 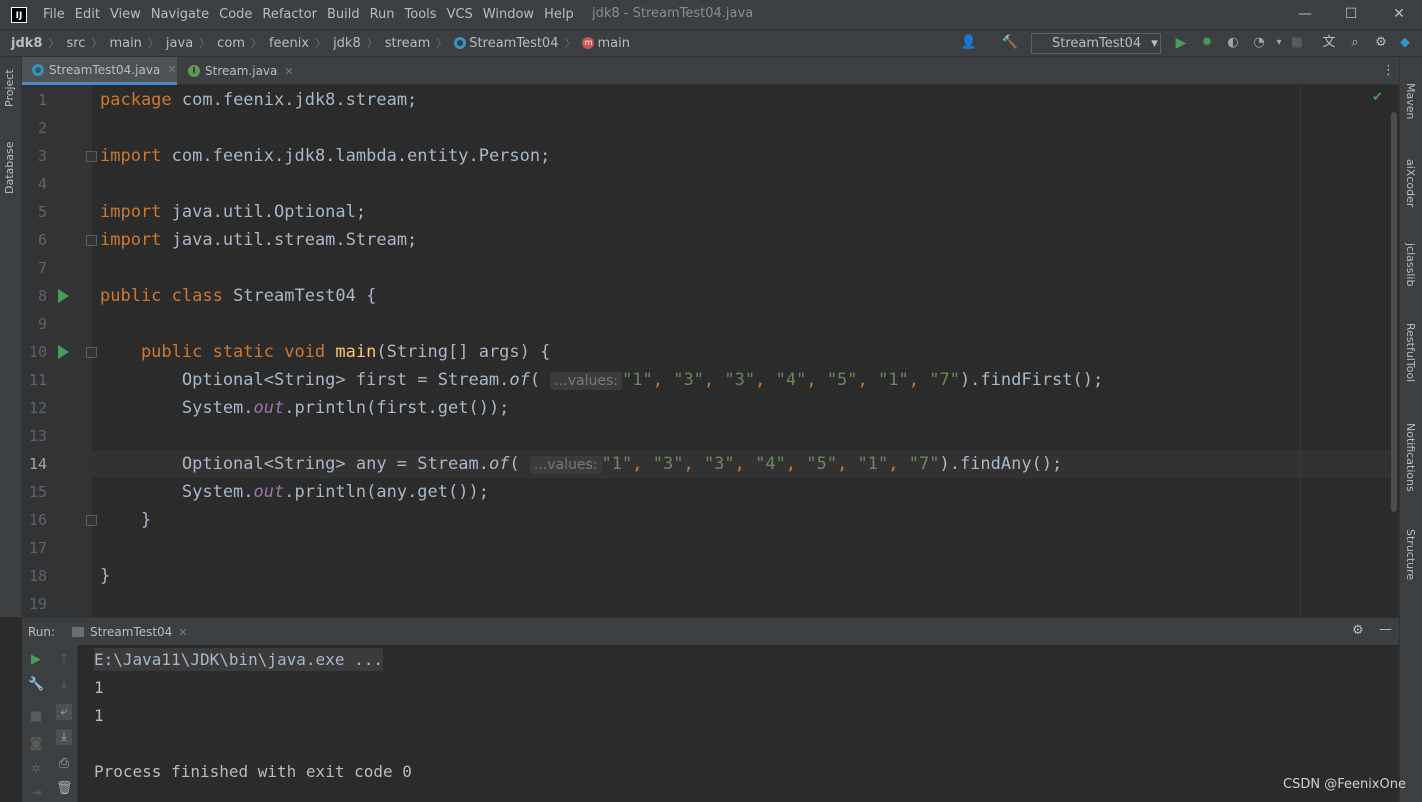 I want to click on aixcoder-tool-tab: aiXcoder, so click(x=1410, y=183).